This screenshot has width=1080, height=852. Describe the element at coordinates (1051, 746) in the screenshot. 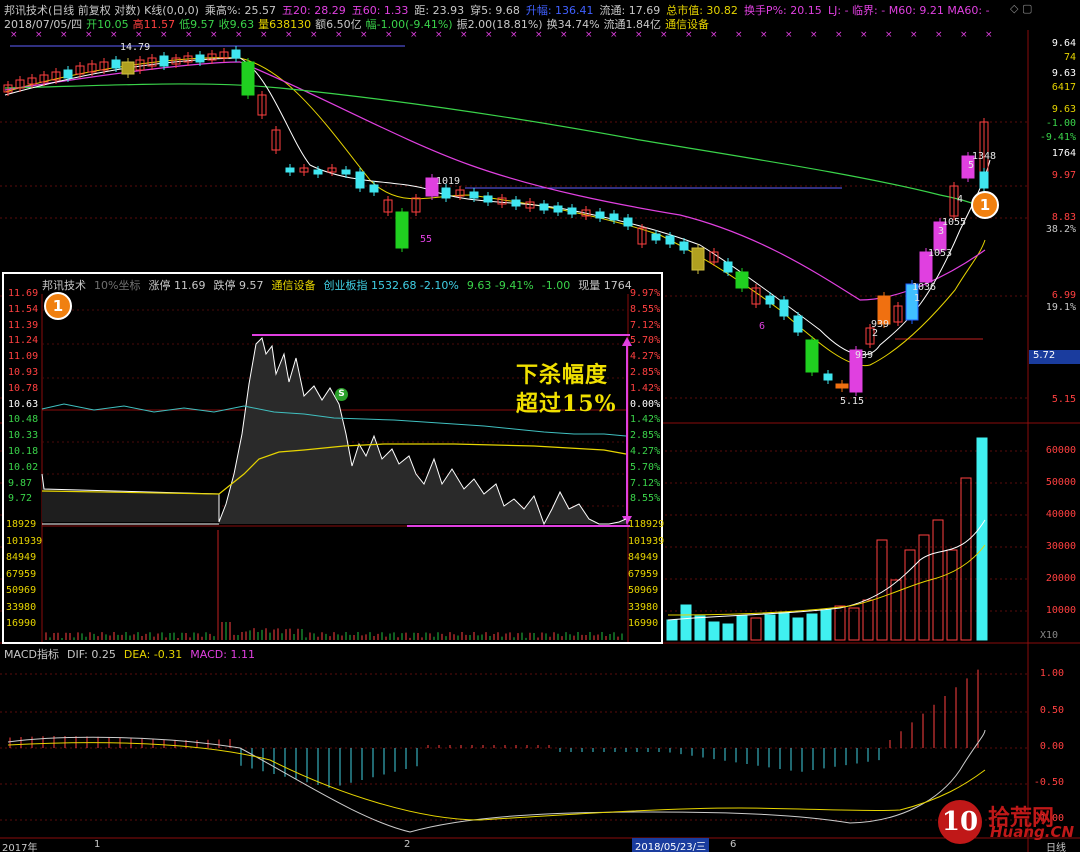

I see `macd-axis-label: 0.00` at that location.